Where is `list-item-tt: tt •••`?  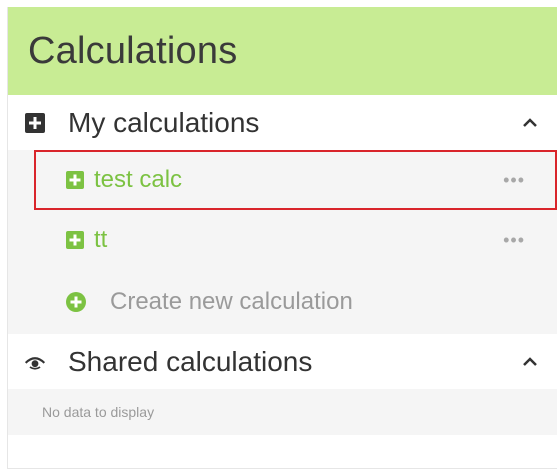
list-item-tt: tt ••• is located at coordinates (282, 240).